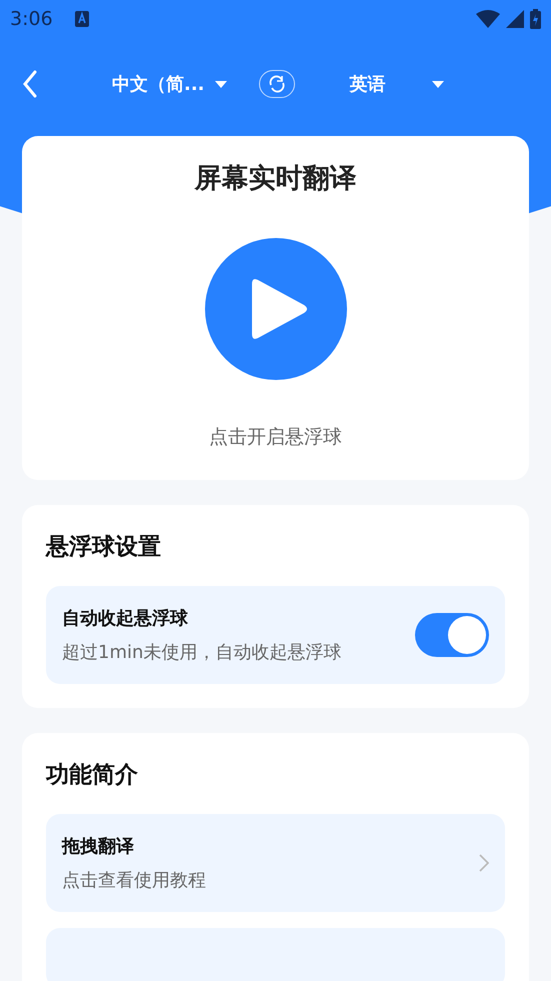  Describe the element at coordinates (31, 19) in the screenshot. I see `status-time: 3:06` at that location.